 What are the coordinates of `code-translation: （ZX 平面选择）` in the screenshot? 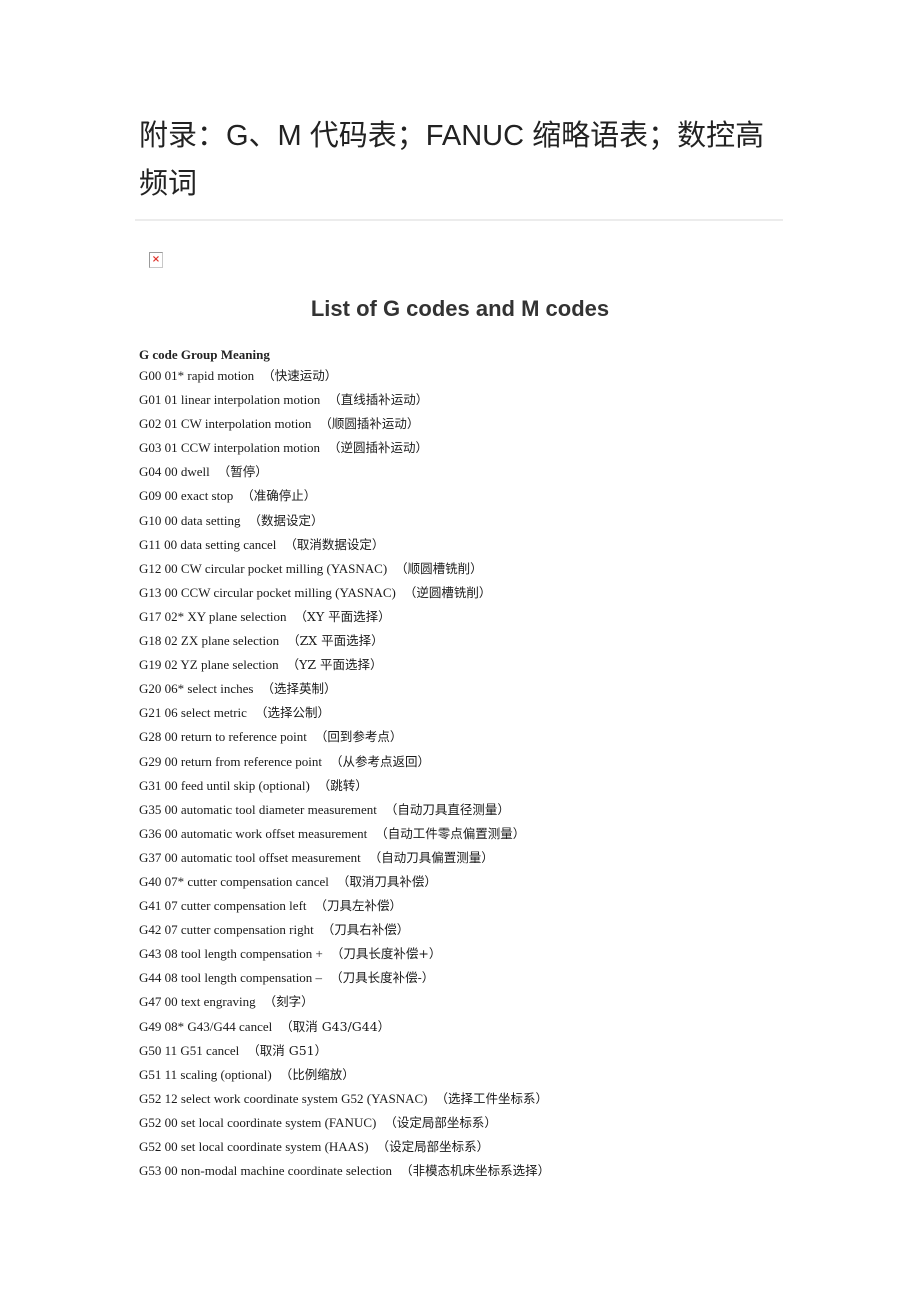 It's located at (335, 641).